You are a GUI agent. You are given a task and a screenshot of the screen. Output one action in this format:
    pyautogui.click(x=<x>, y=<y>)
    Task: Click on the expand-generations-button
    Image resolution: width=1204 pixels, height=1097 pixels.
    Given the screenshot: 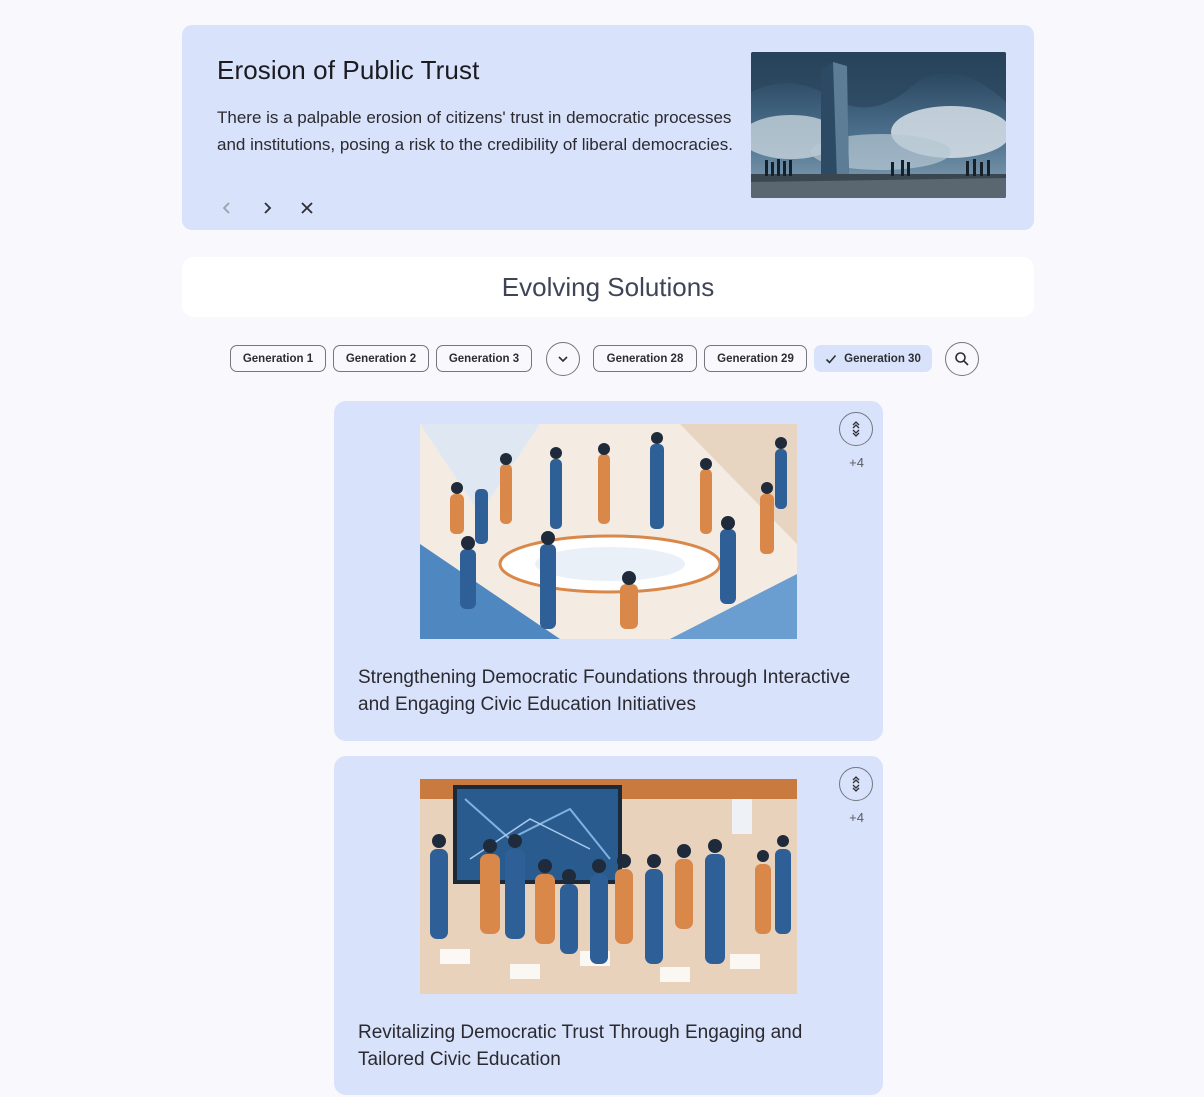 What is the action you would take?
    pyautogui.click(x=563, y=359)
    